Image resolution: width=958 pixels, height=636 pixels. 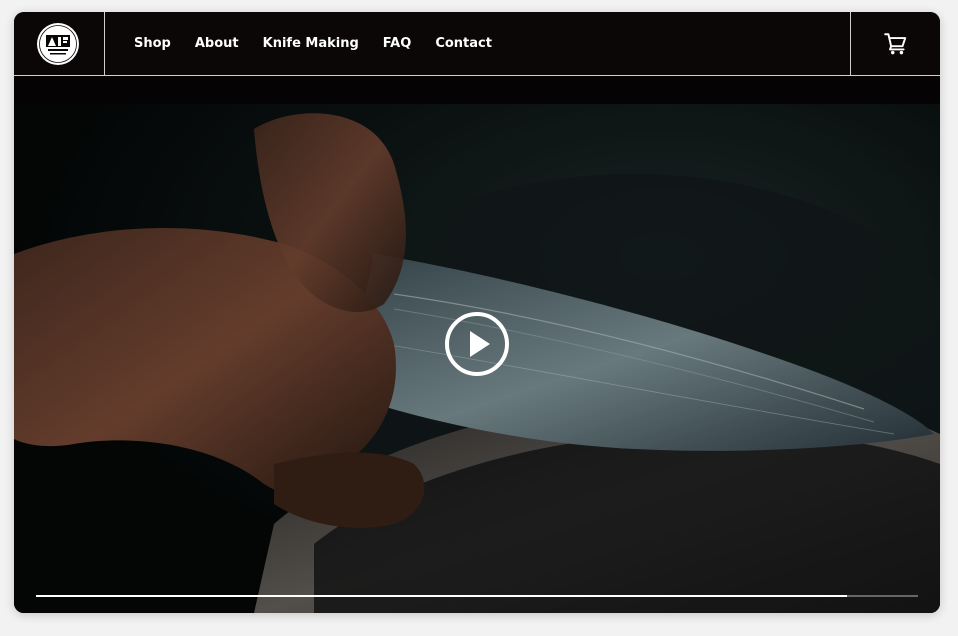 I want to click on nav-about: About, so click(x=217, y=43).